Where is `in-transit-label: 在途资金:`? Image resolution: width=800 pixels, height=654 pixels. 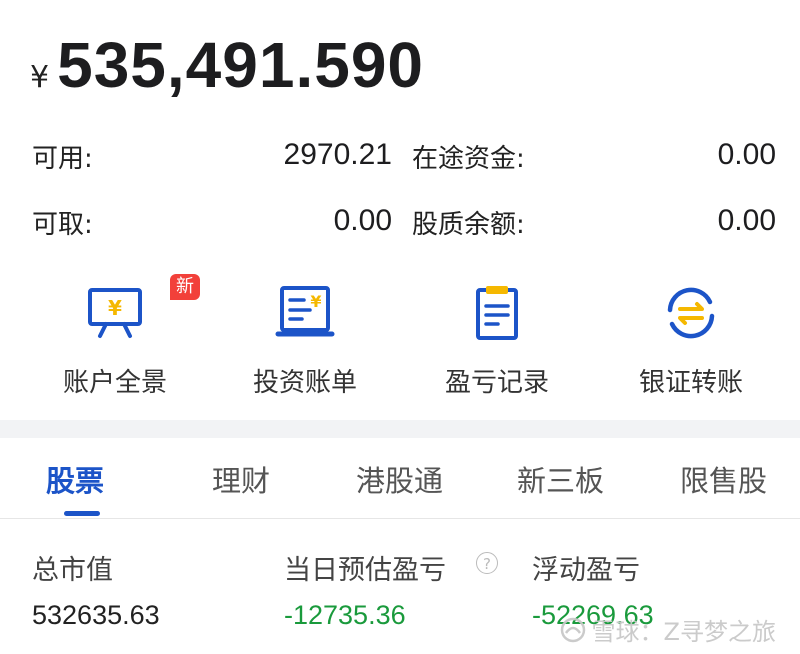 in-transit-label: 在途资金: is located at coordinates (468, 159).